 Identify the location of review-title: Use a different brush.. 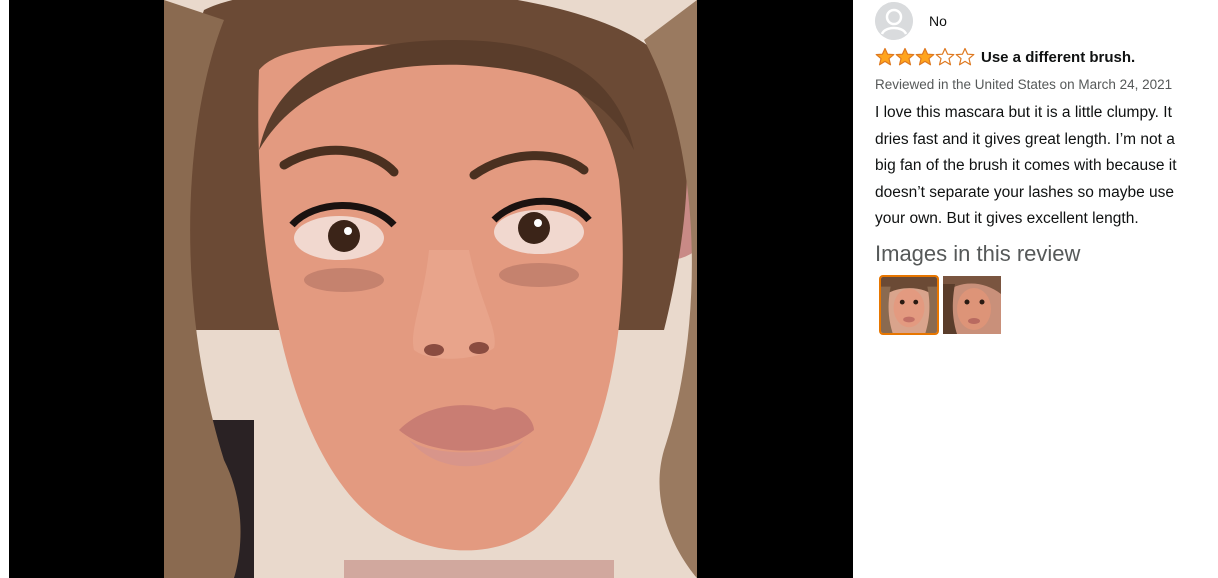
(1058, 57).